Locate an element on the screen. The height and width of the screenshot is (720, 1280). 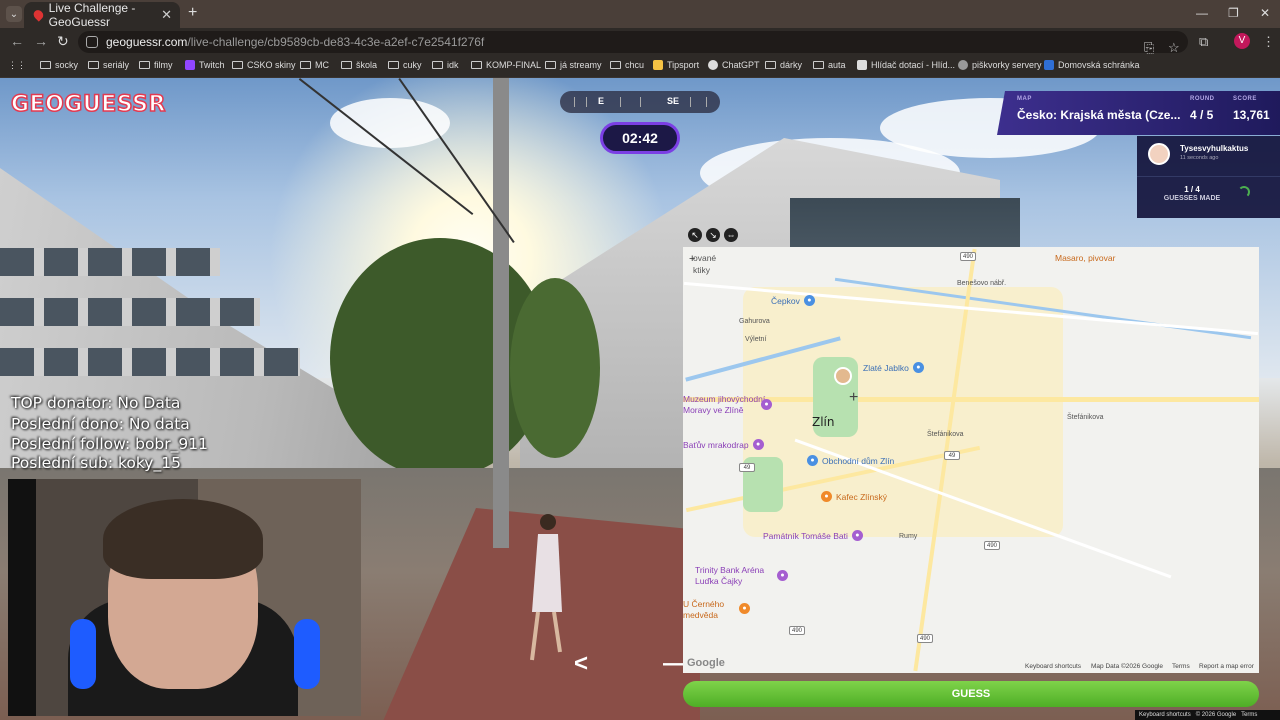
street-label: Výletní is located at coordinates (756, 339).